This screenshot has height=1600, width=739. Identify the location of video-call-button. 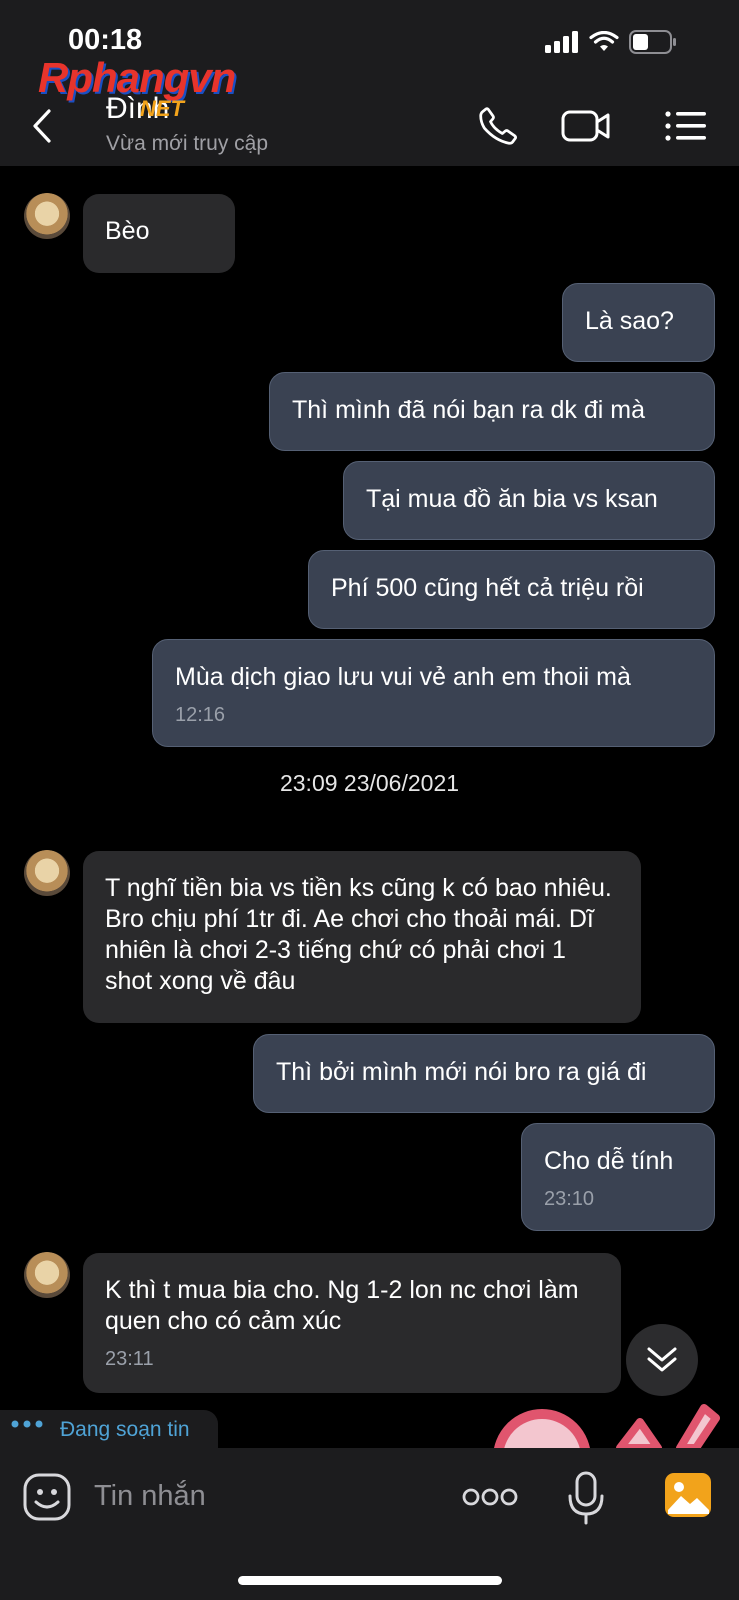
(586, 126).